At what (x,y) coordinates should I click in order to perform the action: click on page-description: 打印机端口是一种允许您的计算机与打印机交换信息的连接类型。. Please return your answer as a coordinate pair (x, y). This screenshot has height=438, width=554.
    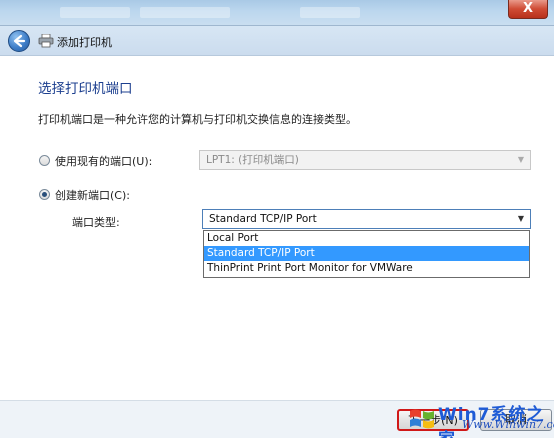
    Looking at the image, I should click on (197, 119).